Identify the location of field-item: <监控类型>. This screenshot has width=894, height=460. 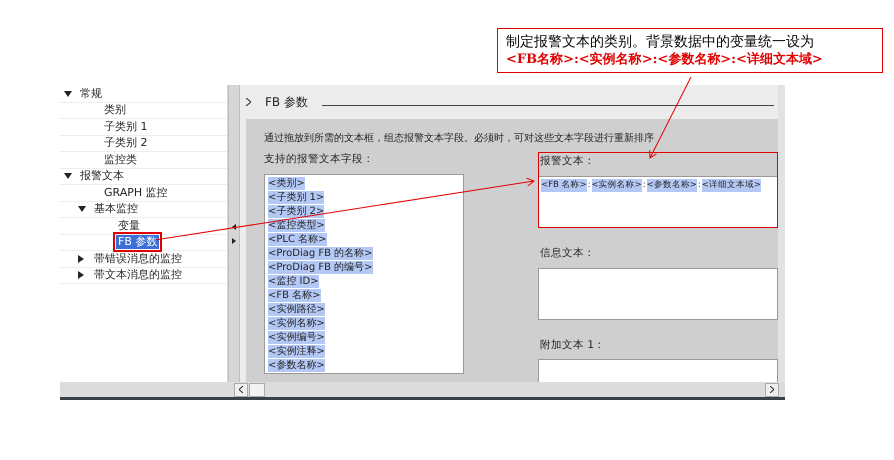
(296, 225).